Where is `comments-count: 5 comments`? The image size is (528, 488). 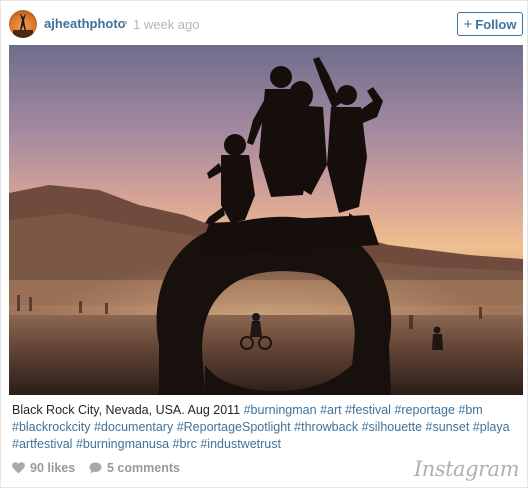
comments-count: 5 comments is located at coordinates (134, 468).